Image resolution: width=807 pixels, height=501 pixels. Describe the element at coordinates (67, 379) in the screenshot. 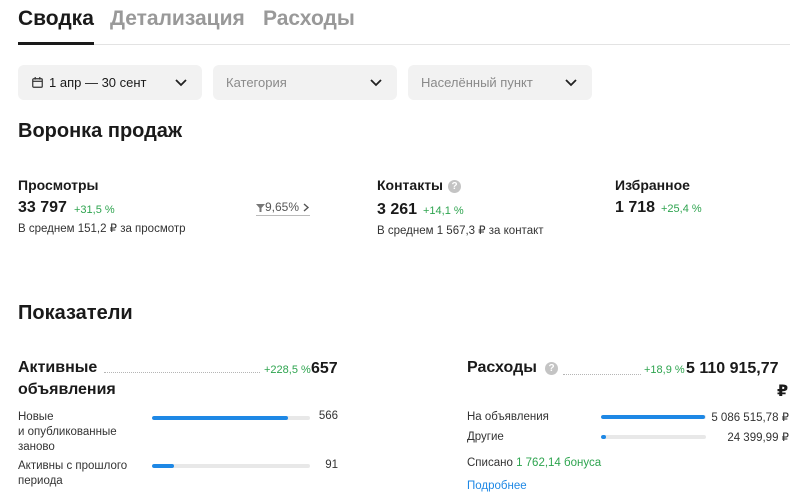

I see `active-listings-label: Активные объявления` at that location.